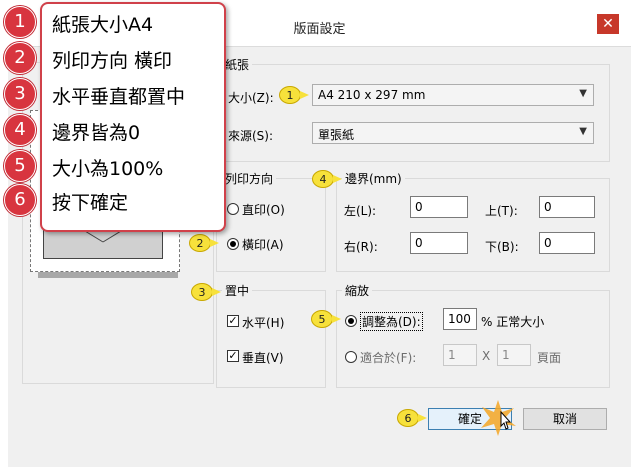  Describe the element at coordinates (233, 321) in the screenshot. I see `center-horizontal-checkbox: ✓` at that location.